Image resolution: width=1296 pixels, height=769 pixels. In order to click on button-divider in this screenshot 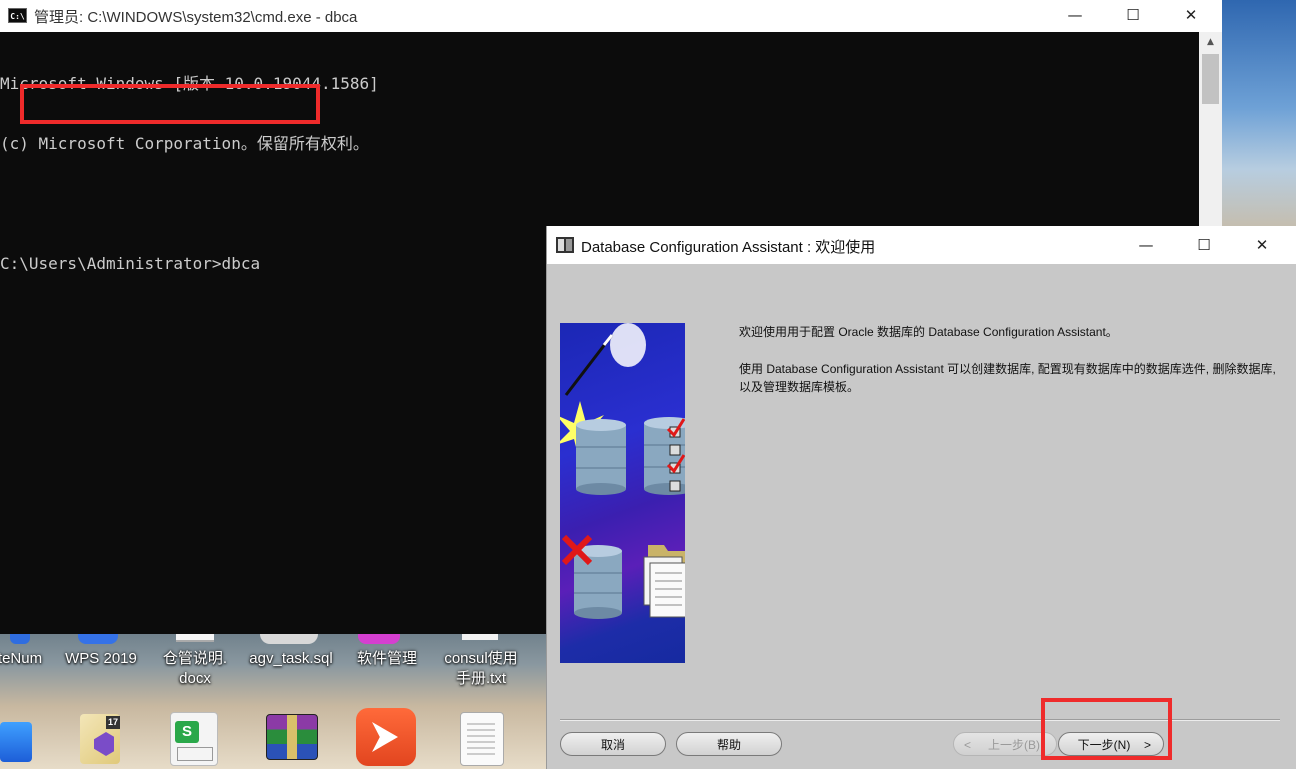, I will do `click(920, 720)`.